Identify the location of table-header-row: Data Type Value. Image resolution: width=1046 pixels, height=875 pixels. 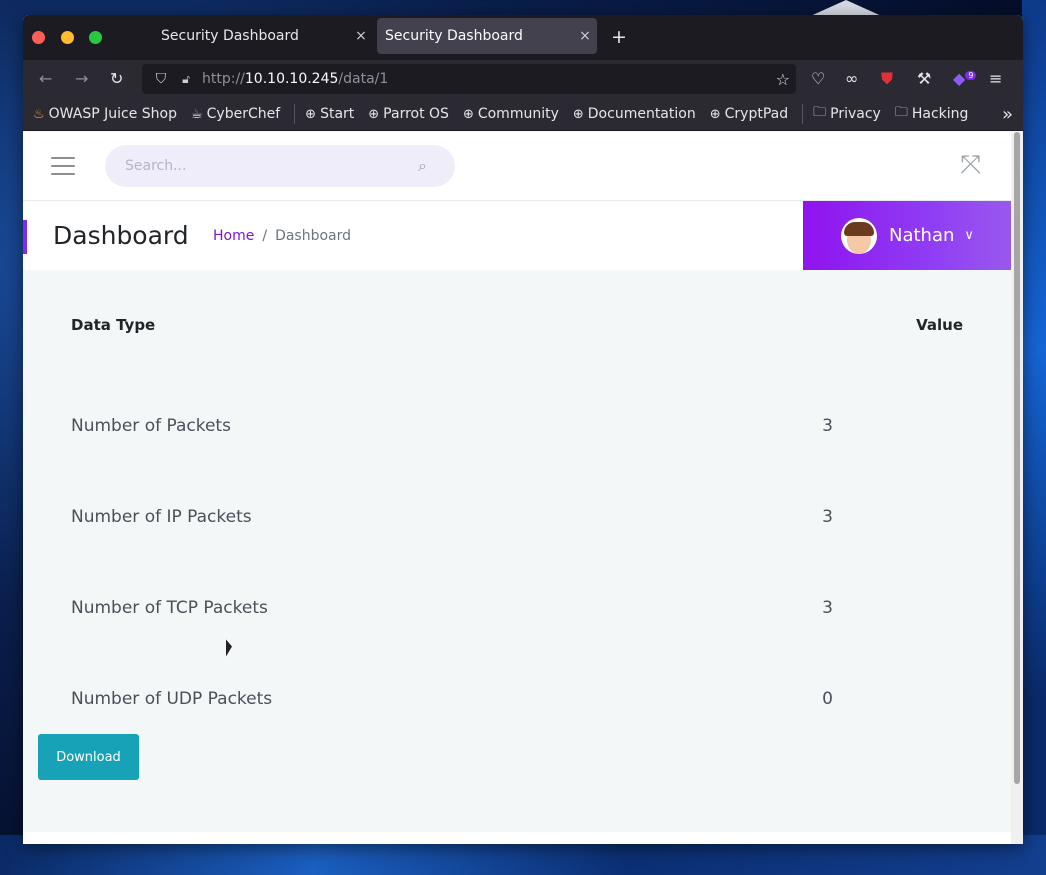
(517, 325).